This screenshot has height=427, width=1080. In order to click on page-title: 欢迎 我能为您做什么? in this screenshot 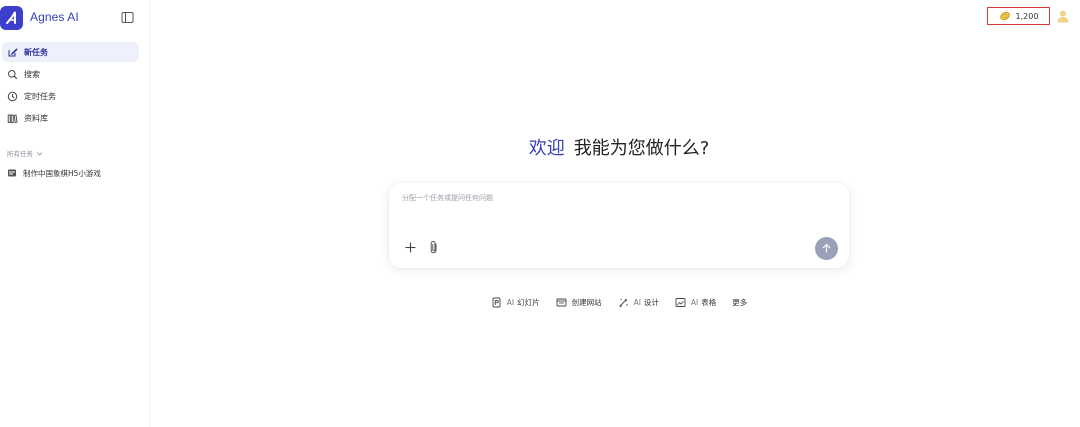, I will do `click(619, 147)`.